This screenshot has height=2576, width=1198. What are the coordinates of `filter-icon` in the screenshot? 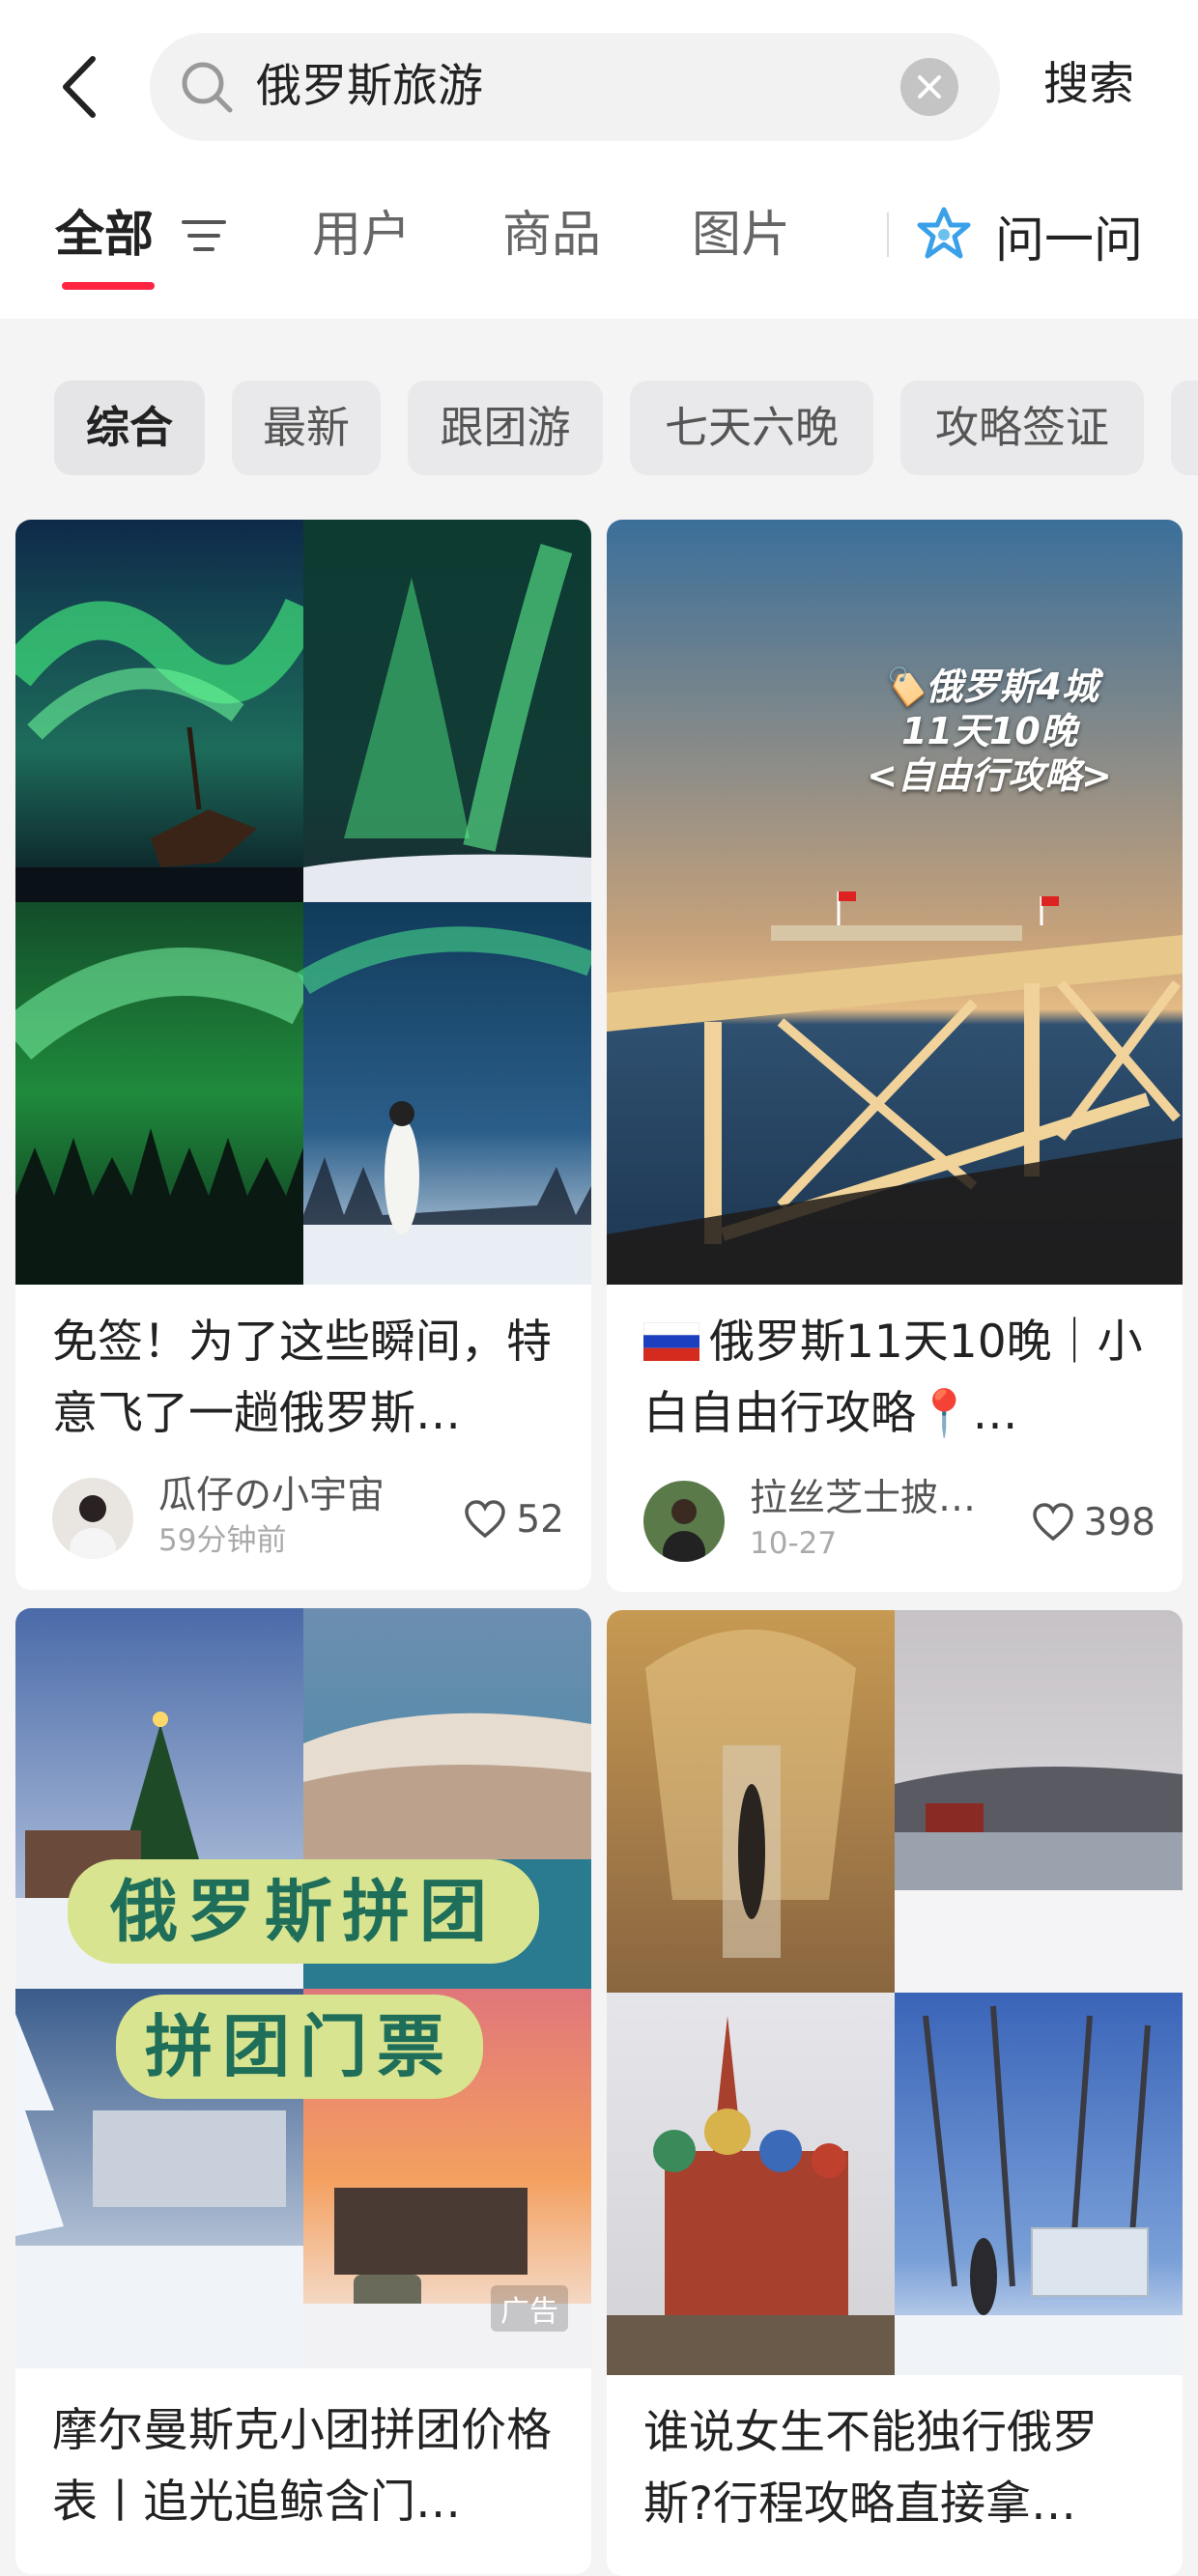 It's located at (204, 235).